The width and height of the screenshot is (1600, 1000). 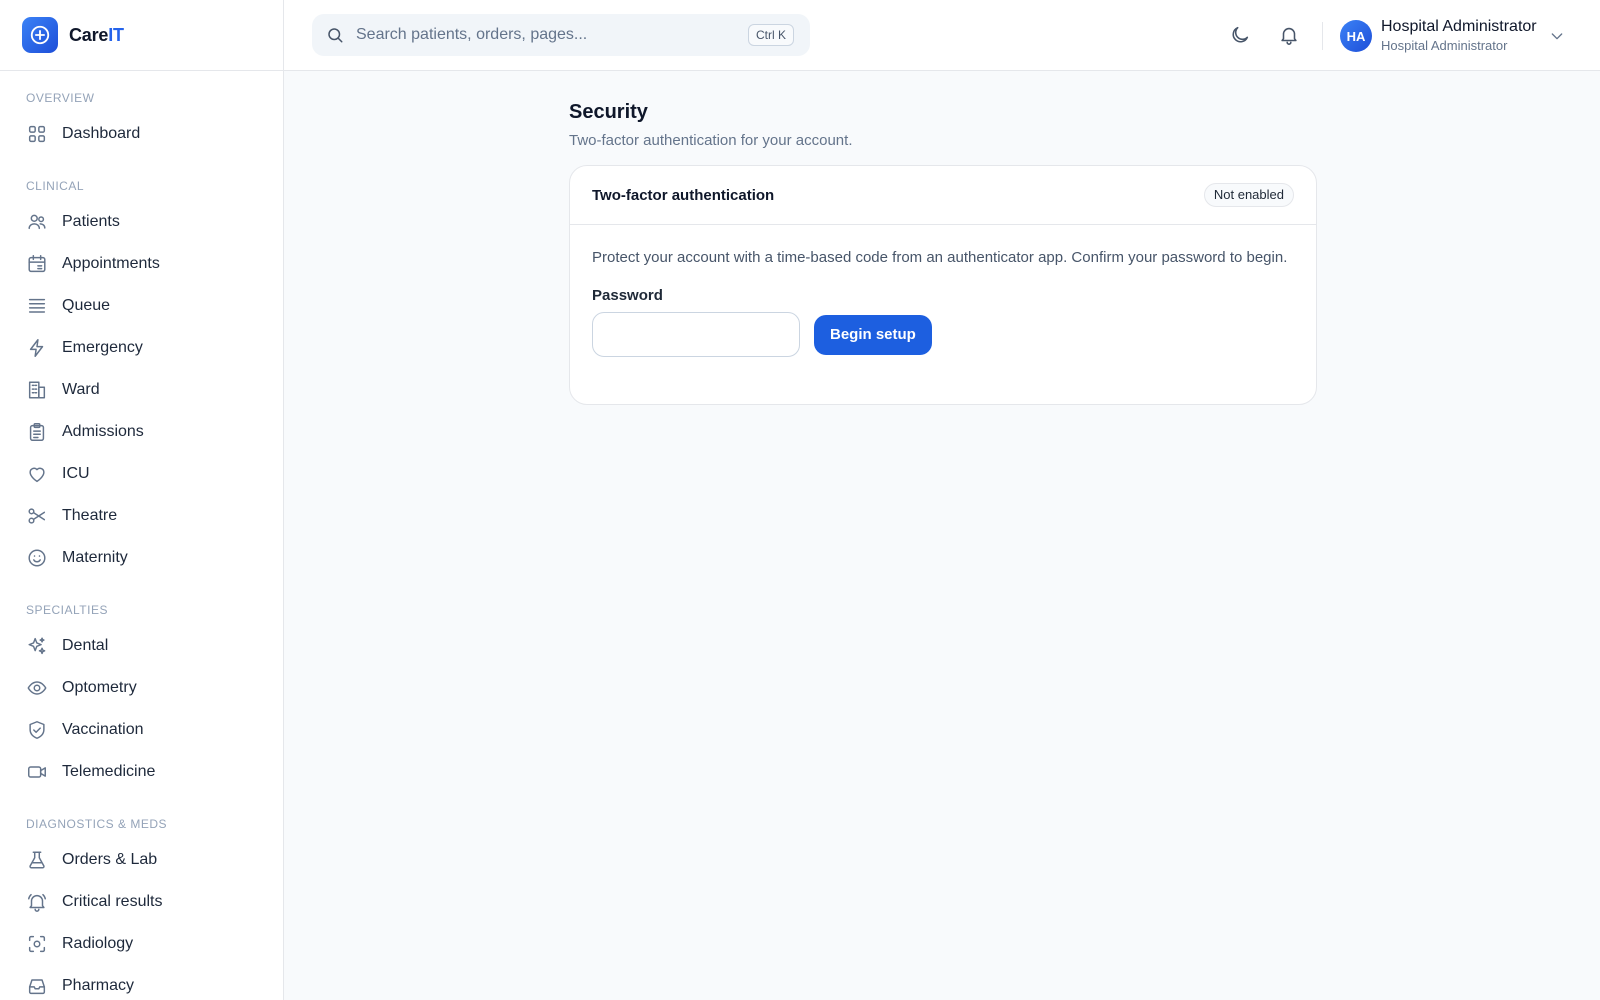 I want to click on brand-name: CareIT, so click(x=96, y=35).